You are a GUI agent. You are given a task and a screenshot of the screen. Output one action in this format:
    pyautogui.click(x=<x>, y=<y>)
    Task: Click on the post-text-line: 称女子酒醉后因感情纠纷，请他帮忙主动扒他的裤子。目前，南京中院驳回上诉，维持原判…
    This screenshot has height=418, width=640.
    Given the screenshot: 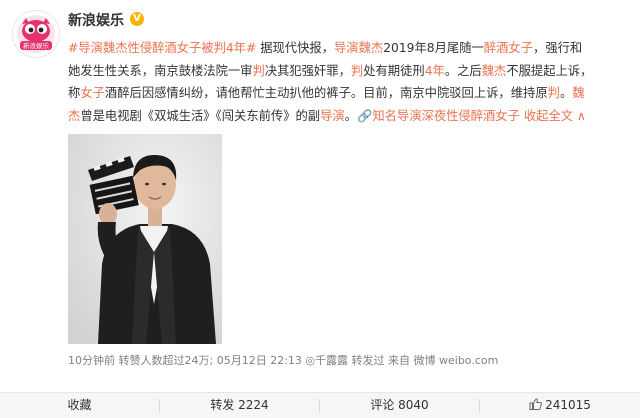 What is the action you would take?
    pyautogui.click(x=349, y=93)
    